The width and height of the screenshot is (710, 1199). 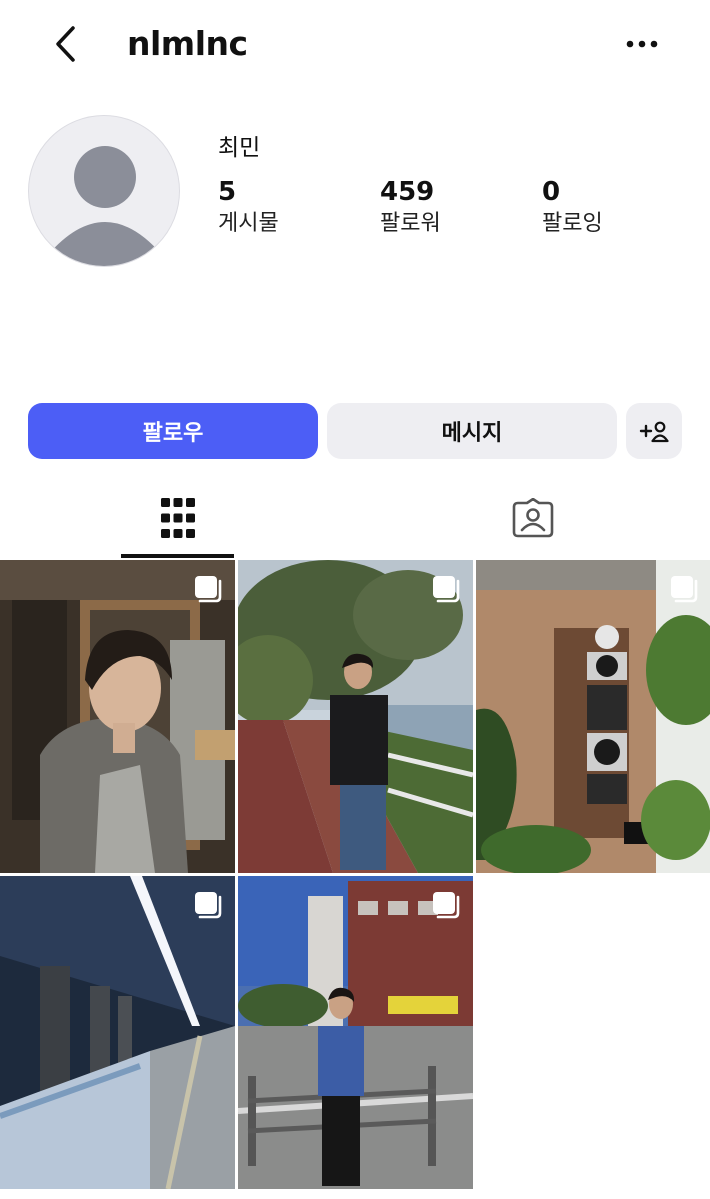 I want to click on profile-tabs, so click(x=355, y=519).